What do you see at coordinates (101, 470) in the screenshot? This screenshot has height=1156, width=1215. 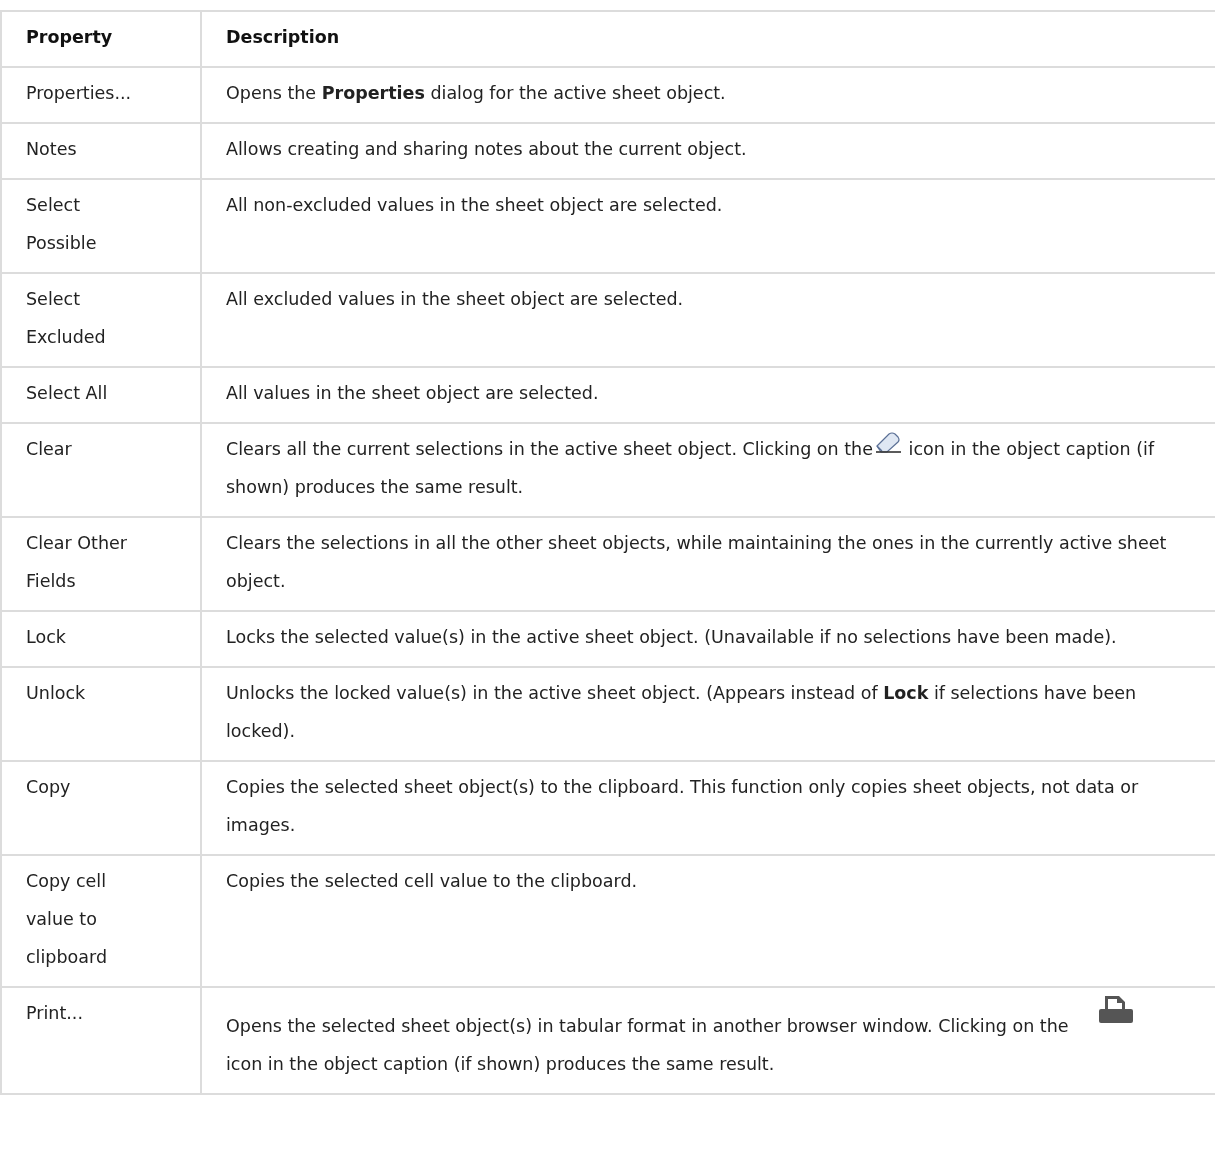 I see `table-cell: Clear` at bounding box center [101, 470].